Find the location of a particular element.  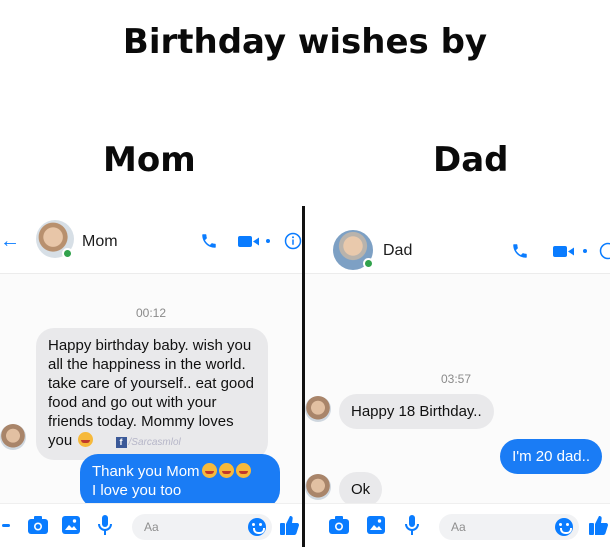

back-arrow-icon: ← is located at coordinates (10, 241).